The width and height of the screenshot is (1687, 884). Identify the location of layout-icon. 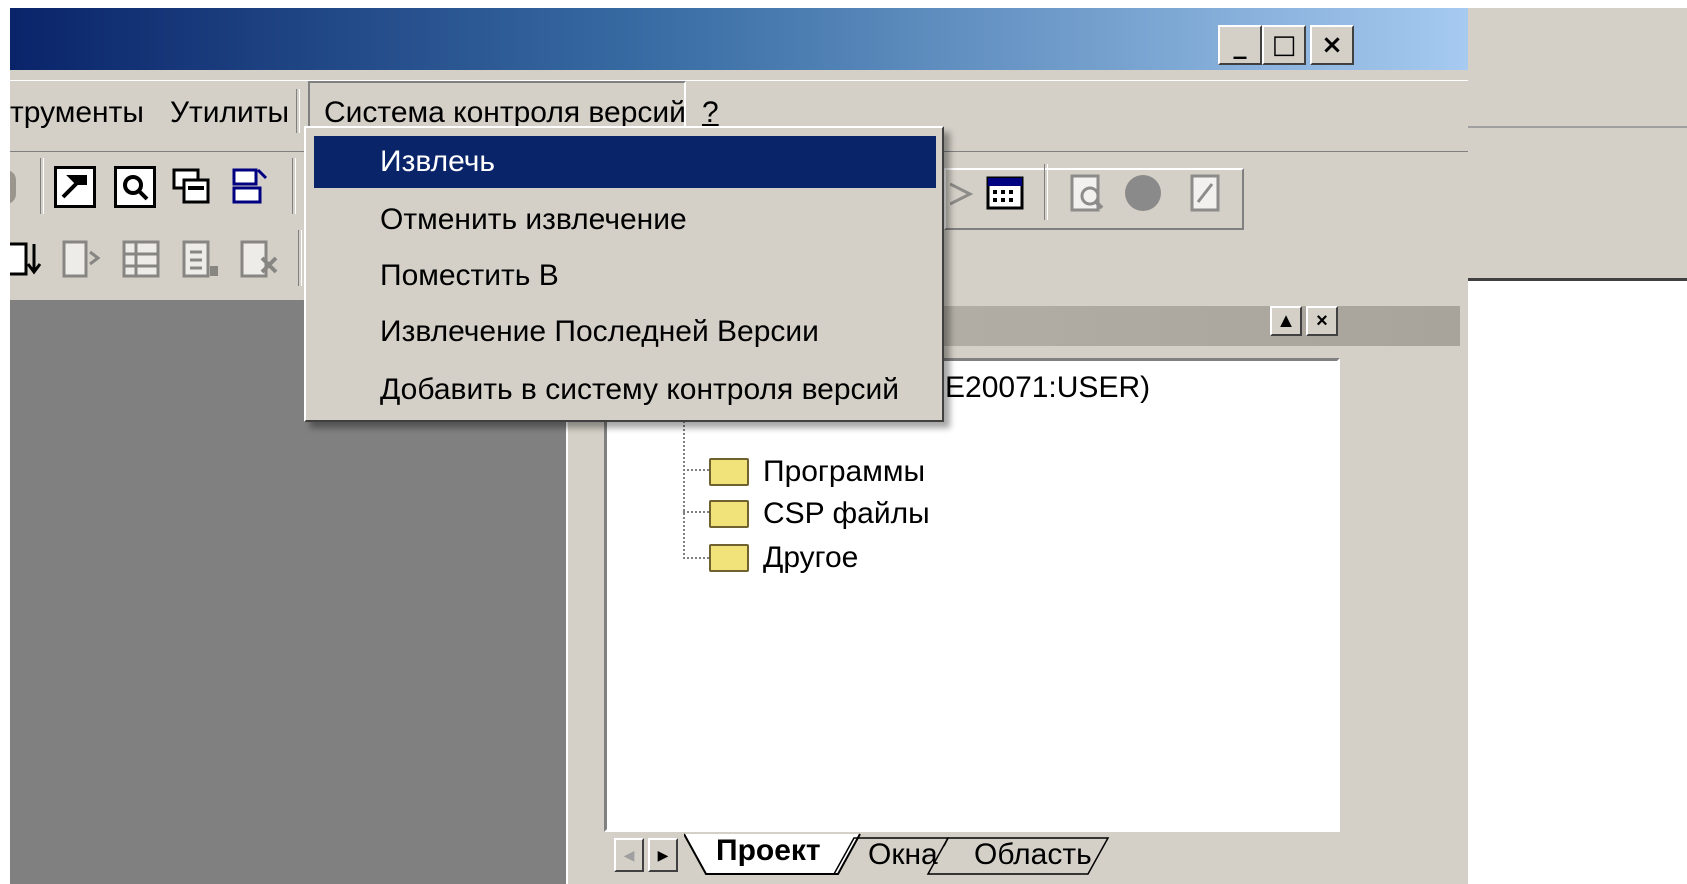
(249, 187).